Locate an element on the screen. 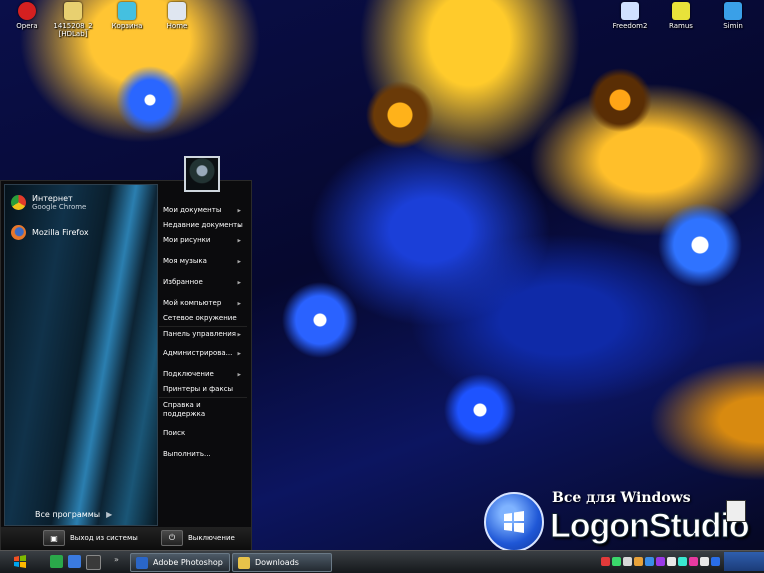 The width and height of the screenshot is (764, 573). show-desktop-icon is located at coordinates (93, 562).